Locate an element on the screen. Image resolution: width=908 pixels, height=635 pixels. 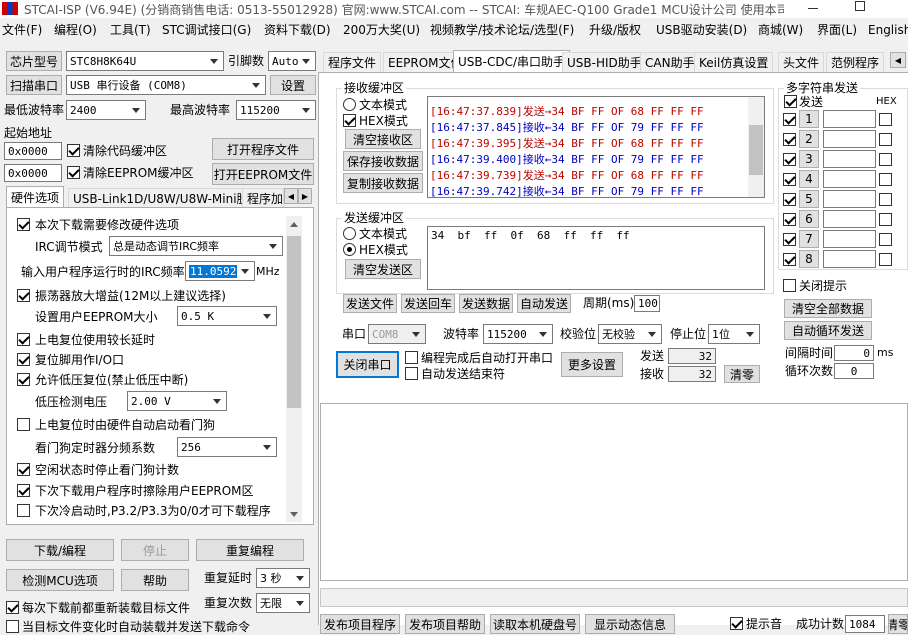
settings-button: 设置 is located at coordinates (293, 85).